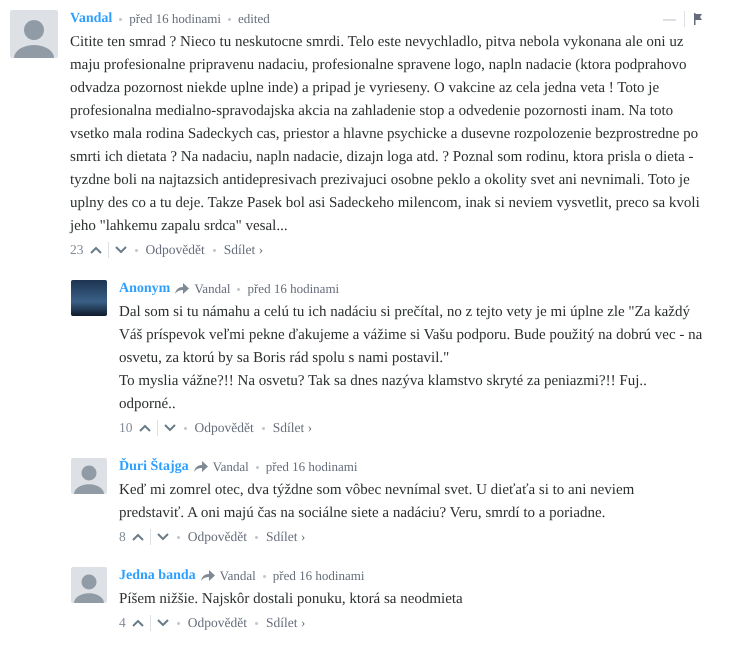 The height and width of the screenshot is (648, 739). What do you see at coordinates (157, 576) in the screenshot?
I see `author-link: Jedna banda` at bounding box center [157, 576].